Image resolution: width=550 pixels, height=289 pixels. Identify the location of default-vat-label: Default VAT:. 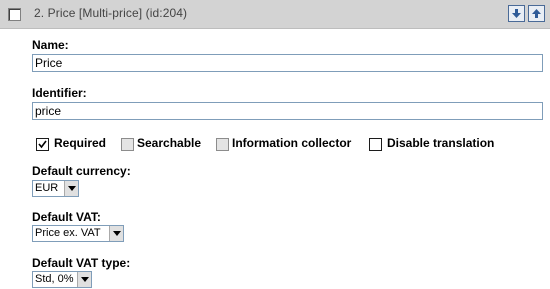
(66, 217).